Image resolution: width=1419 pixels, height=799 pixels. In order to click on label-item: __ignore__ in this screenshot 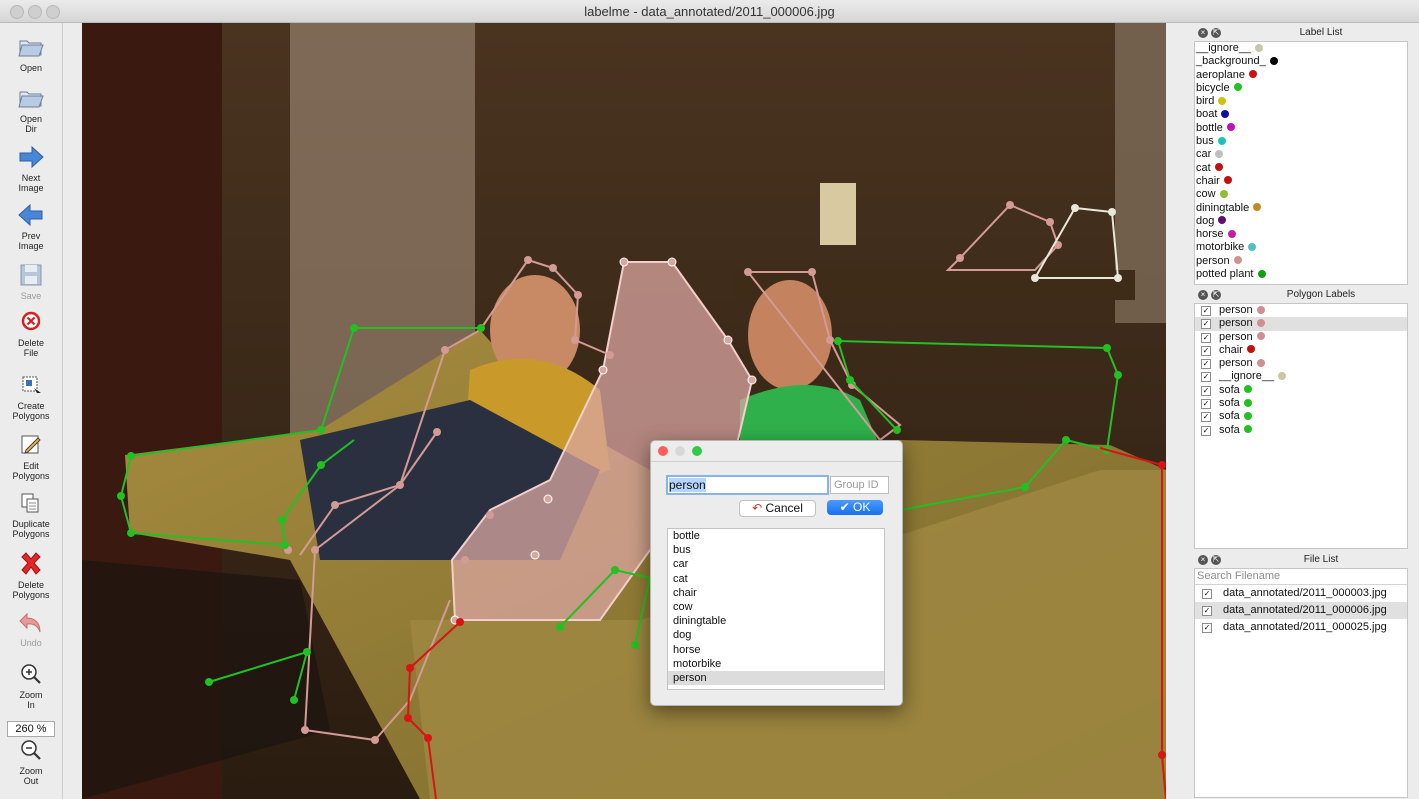, I will do `click(1301, 48)`.